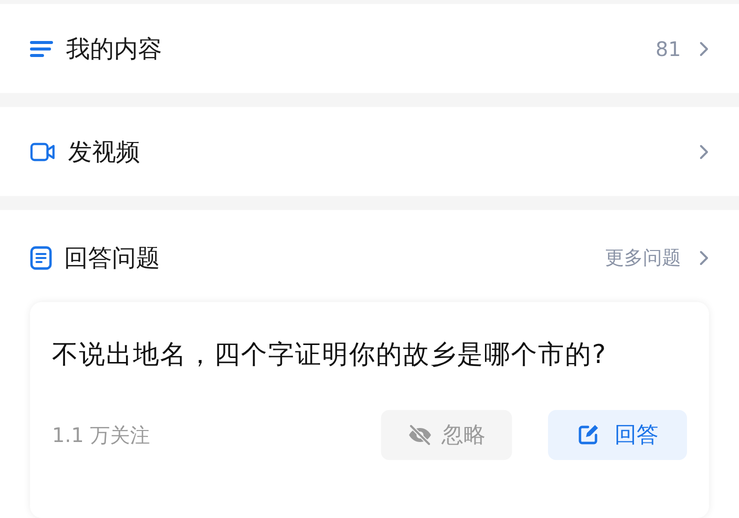  I want to click on content-count: 81, so click(668, 49).